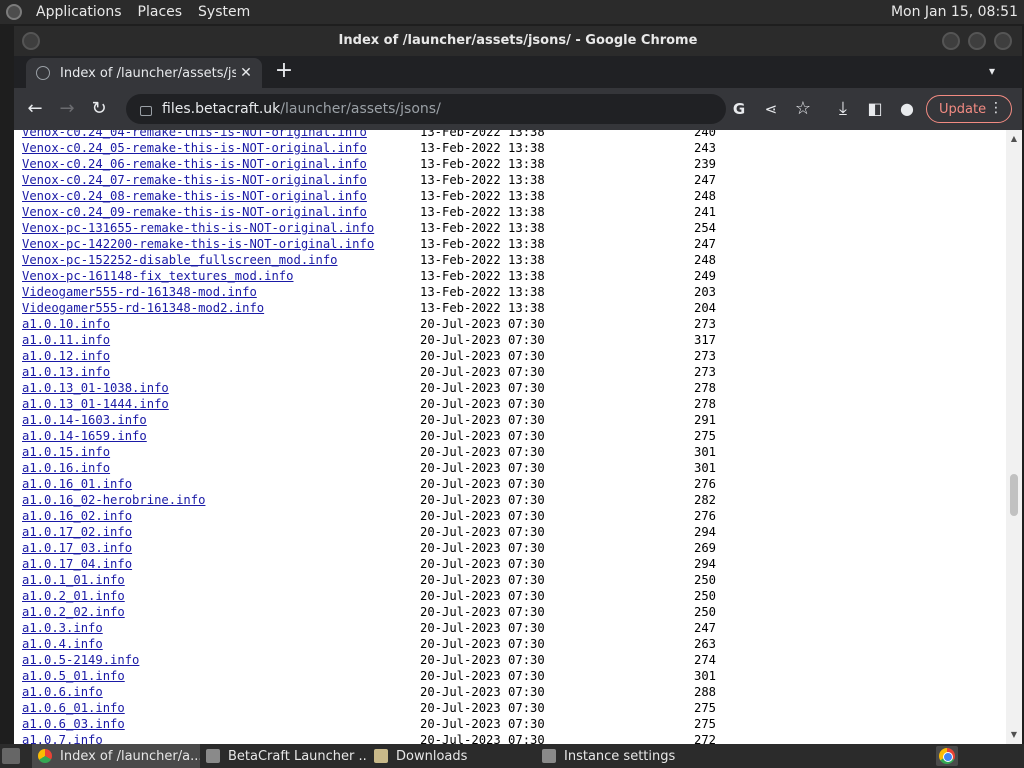 This screenshot has width=1024, height=768. Describe the element at coordinates (739, 109) in the screenshot. I see `google-lens-icon: G` at that location.